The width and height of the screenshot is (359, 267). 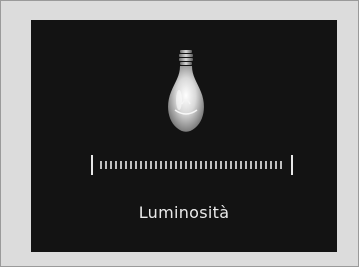 I want to click on level-bar-left-cap, so click(x=92, y=165).